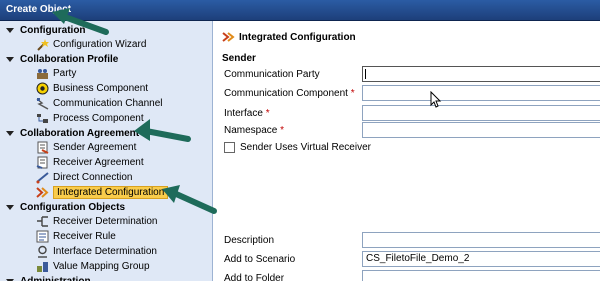  Describe the element at coordinates (42, 104) in the screenshot. I see `communication-channel-icon` at that location.